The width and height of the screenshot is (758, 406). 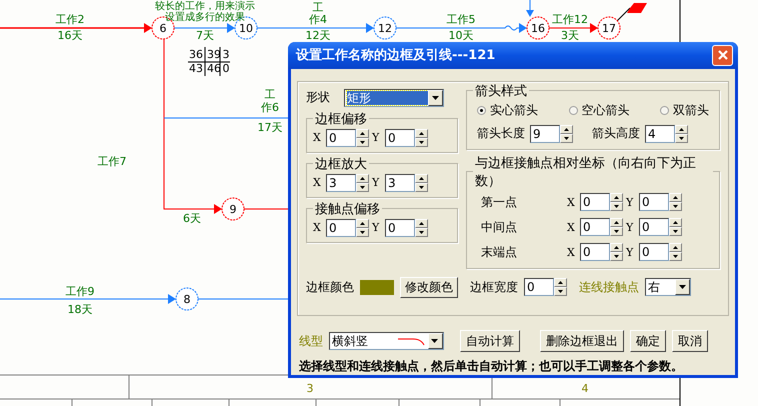 I want to click on contact-point-dropdown: 右, so click(x=668, y=287).